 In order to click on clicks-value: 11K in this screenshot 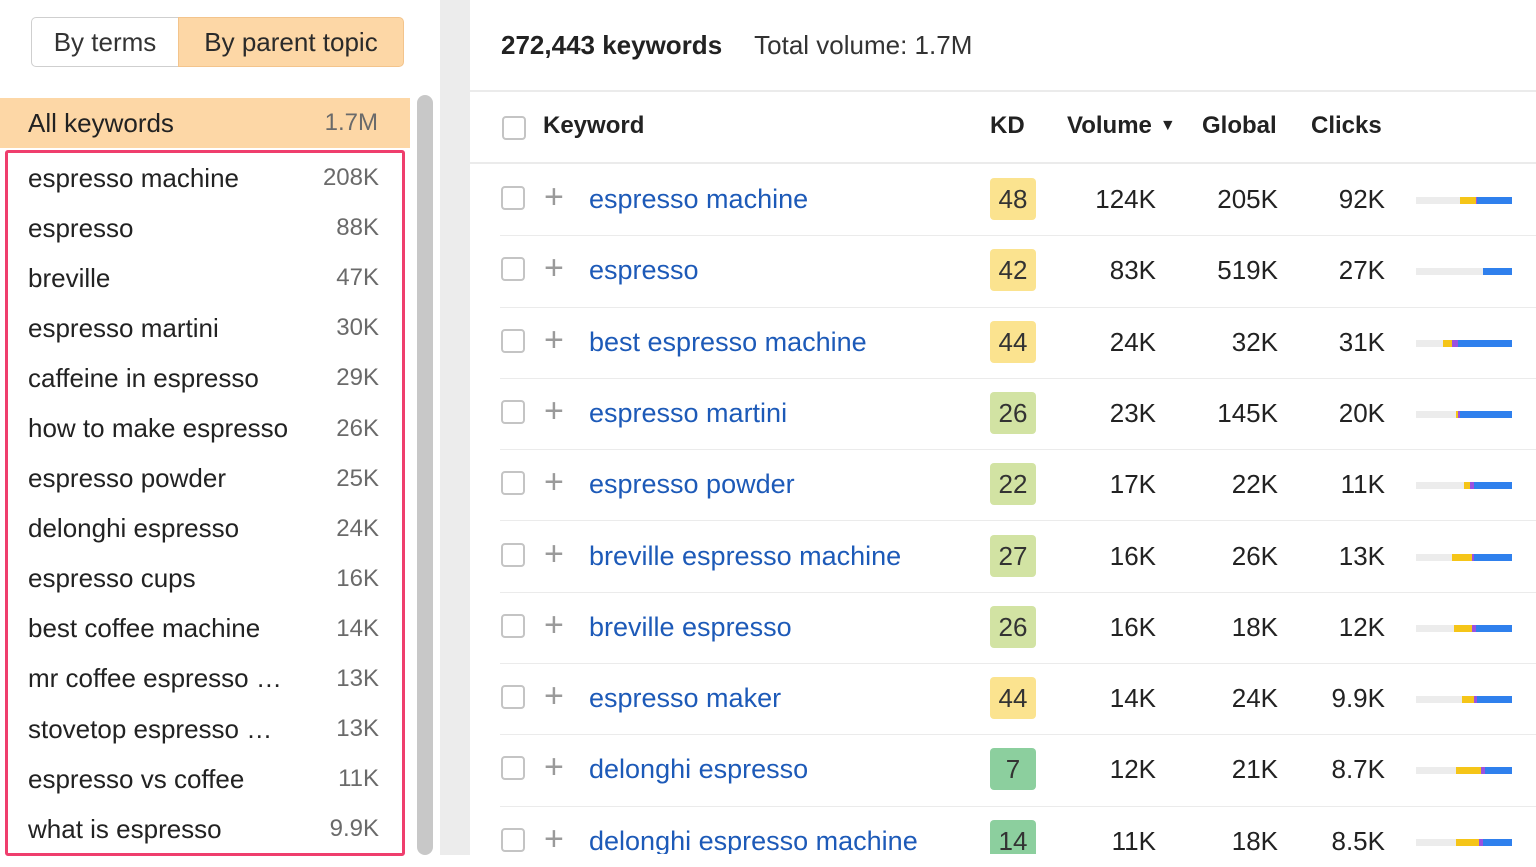, I will do `click(1362, 484)`.